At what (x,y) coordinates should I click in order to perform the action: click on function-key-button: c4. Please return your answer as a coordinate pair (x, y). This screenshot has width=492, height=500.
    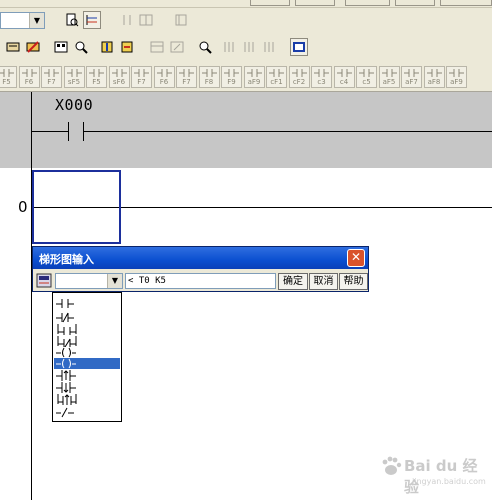
    Looking at the image, I should click on (344, 77).